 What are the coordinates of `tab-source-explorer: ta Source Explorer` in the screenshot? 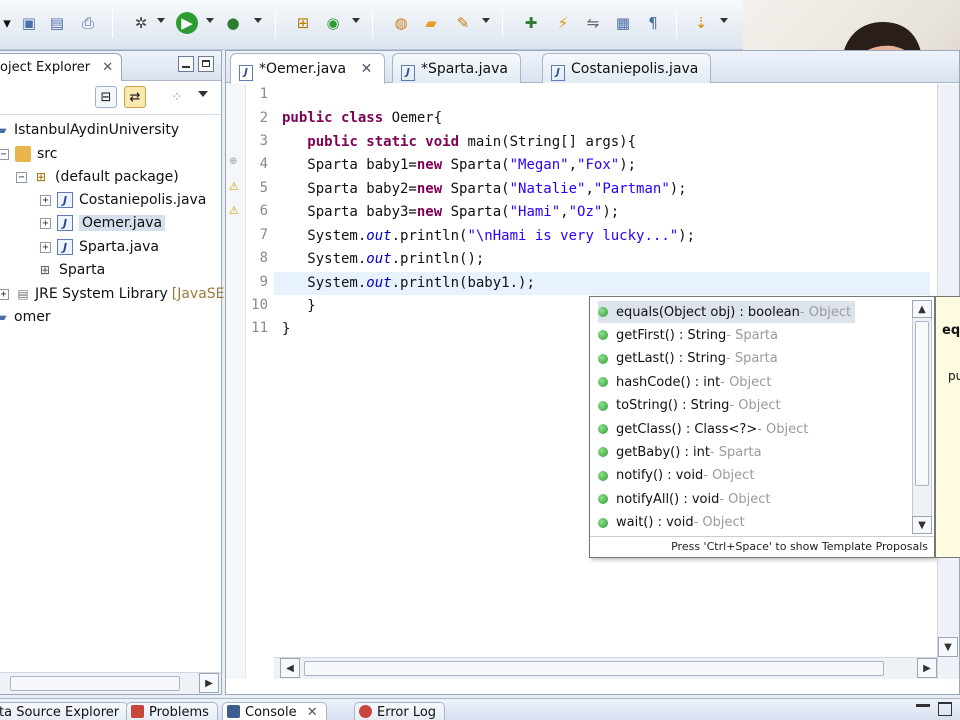 It's located at (64, 711).